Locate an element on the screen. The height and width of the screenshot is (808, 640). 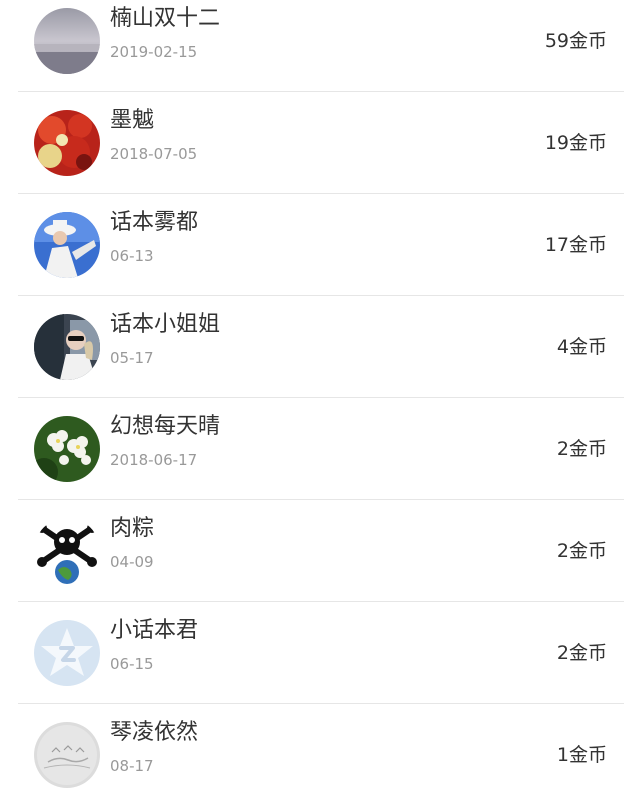
girl-sunglasses-avatar-icon is located at coordinates (67, 347).